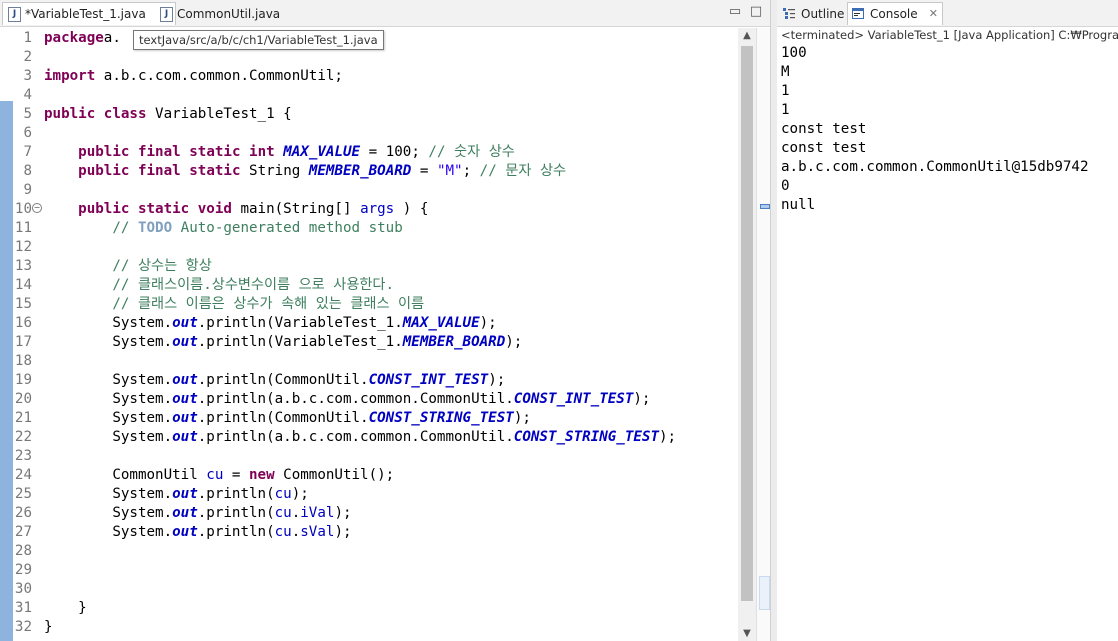 The width and height of the screenshot is (1118, 641). Describe the element at coordinates (27, 190) in the screenshot. I see `line-number: 9` at that location.